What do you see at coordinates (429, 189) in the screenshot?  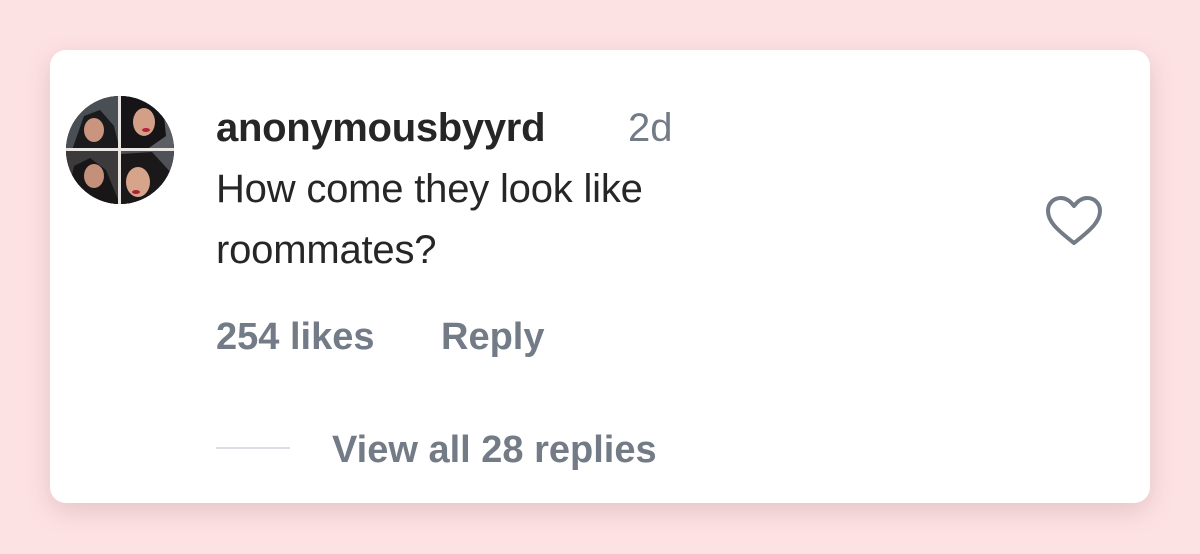 I see `comment-text-line-1: How come they look like` at bounding box center [429, 189].